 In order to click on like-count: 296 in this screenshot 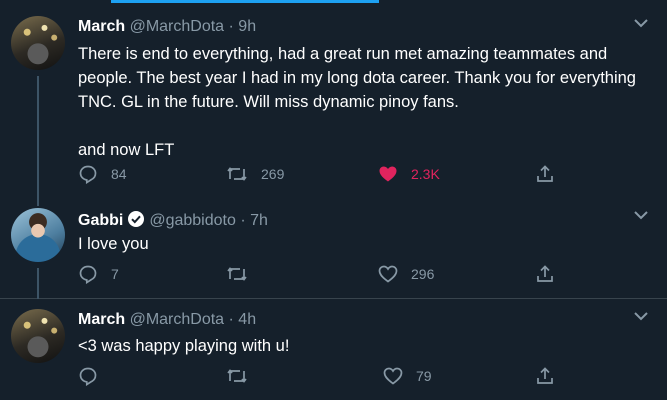, I will do `click(423, 274)`.